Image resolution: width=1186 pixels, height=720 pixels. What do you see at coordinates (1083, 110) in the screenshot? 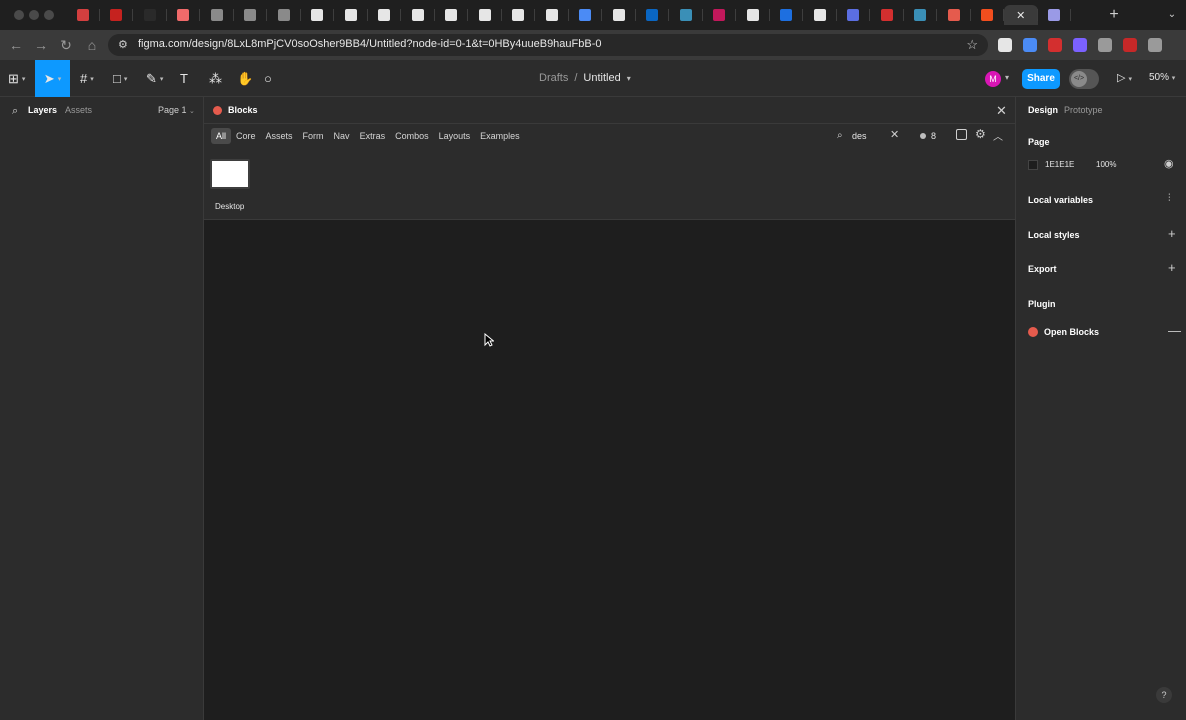
I see `tab-prototype: Prototype` at bounding box center [1083, 110].